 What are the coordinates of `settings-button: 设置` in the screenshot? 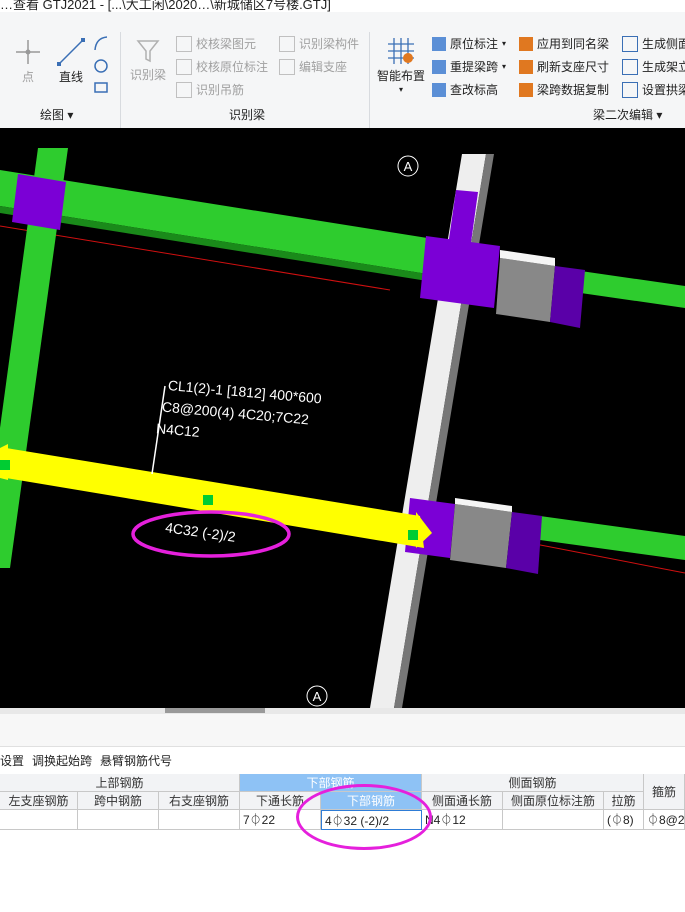 It's located at (12, 760).